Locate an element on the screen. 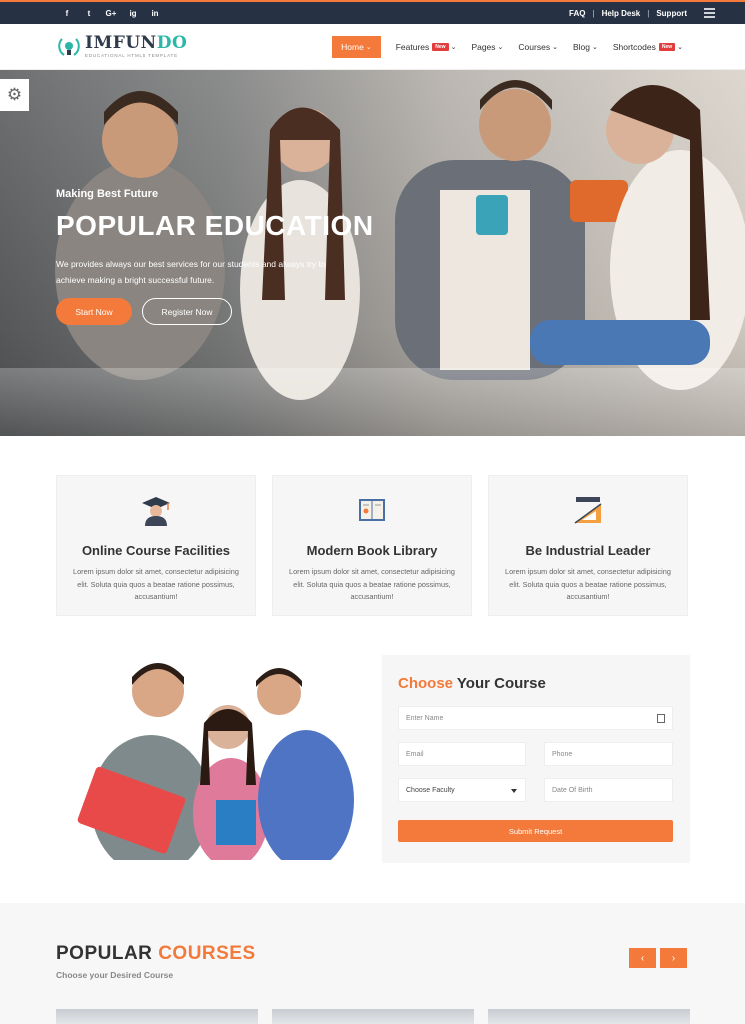 The width and height of the screenshot is (745, 1024). section-subtitle: Choose your Desired Course is located at coordinates (115, 975).